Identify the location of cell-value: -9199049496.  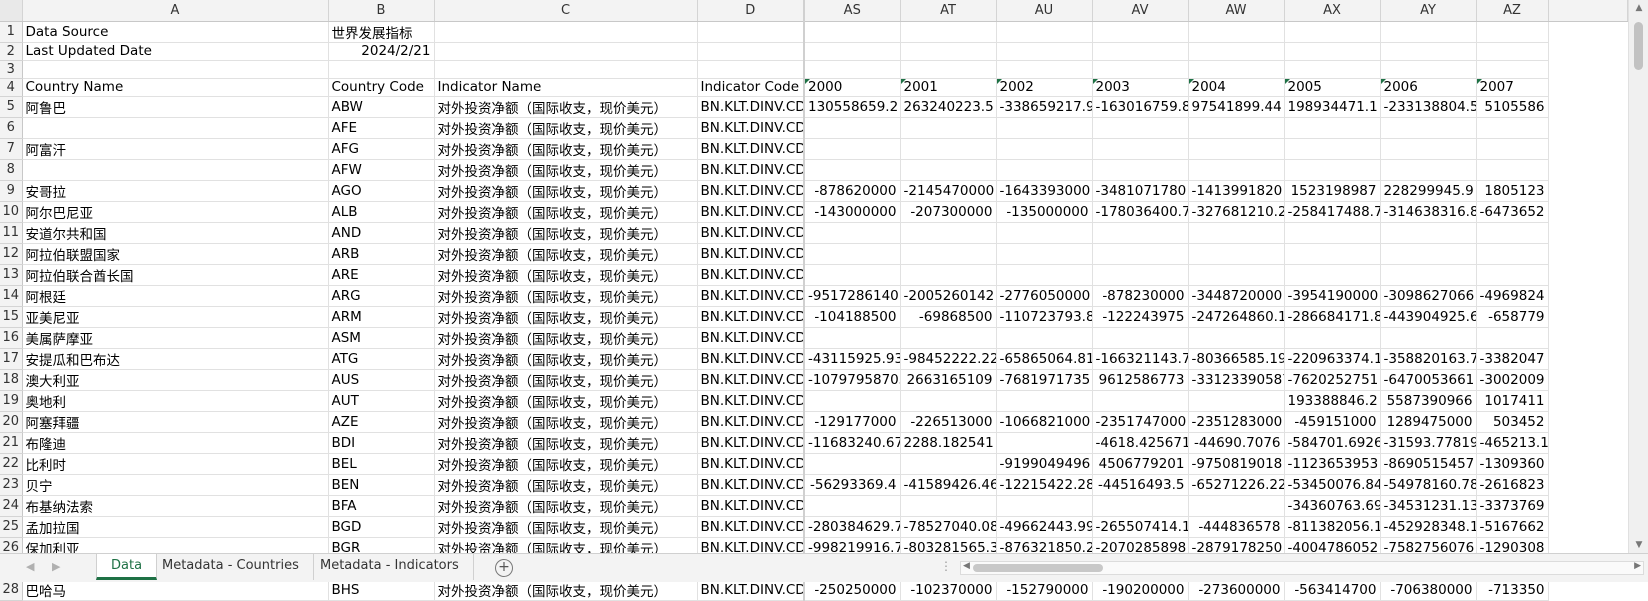
(1044, 464).